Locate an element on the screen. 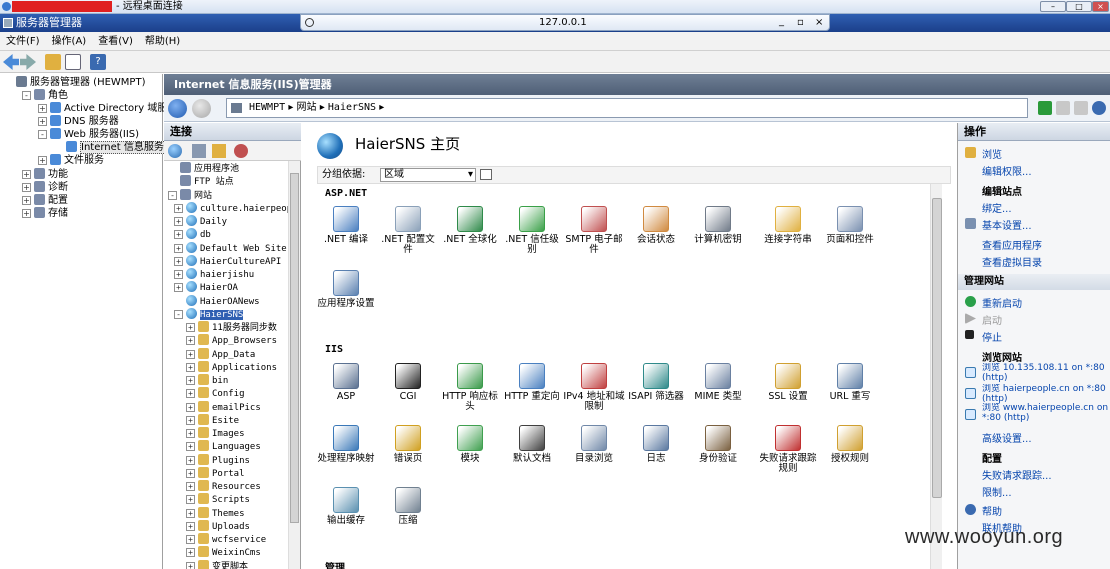 This screenshot has height=569, width=1110. action-browse-link: 浏览 10.135.108.11 on *:80 (http) is located at coordinates (1046, 373).